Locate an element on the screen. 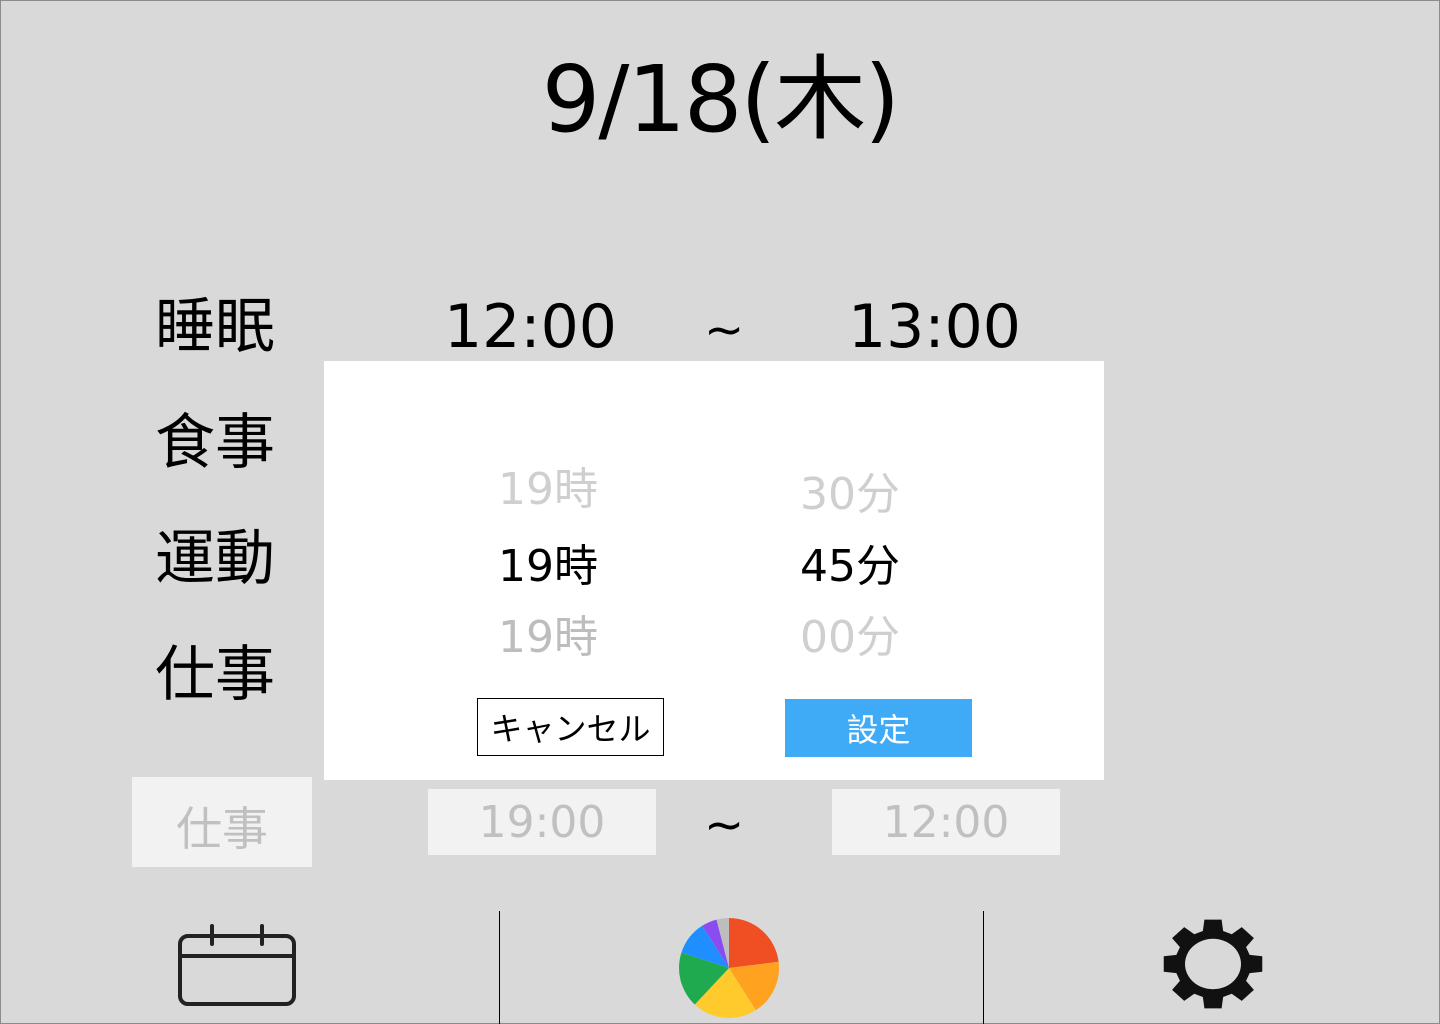 The height and width of the screenshot is (1024, 1440). pie-slice is located at coordinates (754, 943).